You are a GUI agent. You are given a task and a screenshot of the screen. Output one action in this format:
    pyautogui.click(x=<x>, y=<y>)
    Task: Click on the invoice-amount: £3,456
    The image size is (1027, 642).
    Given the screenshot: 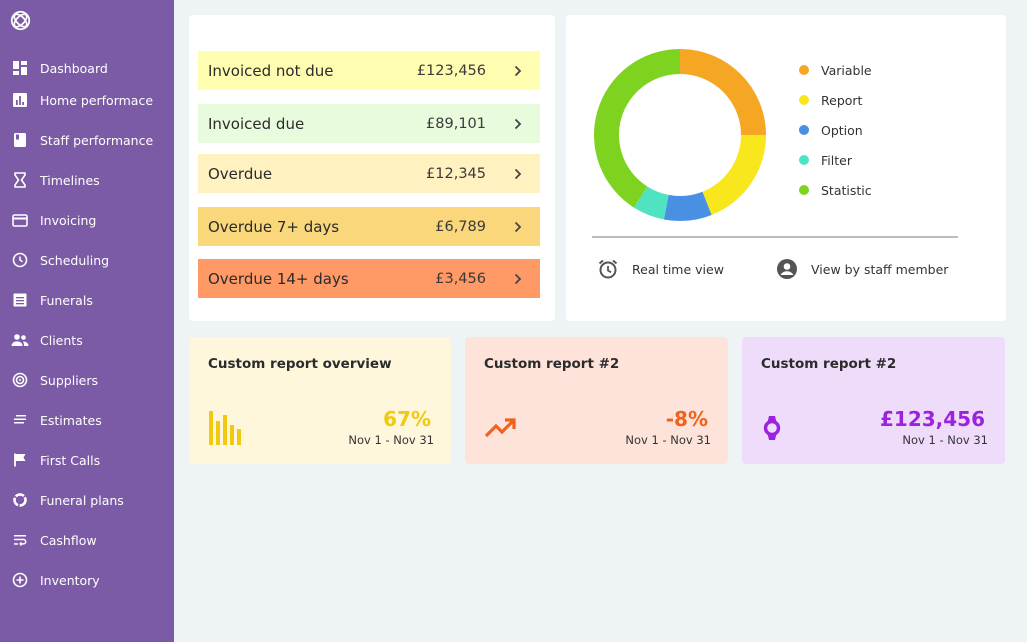 What is the action you would take?
    pyautogui.click(x=460, y=278)
    